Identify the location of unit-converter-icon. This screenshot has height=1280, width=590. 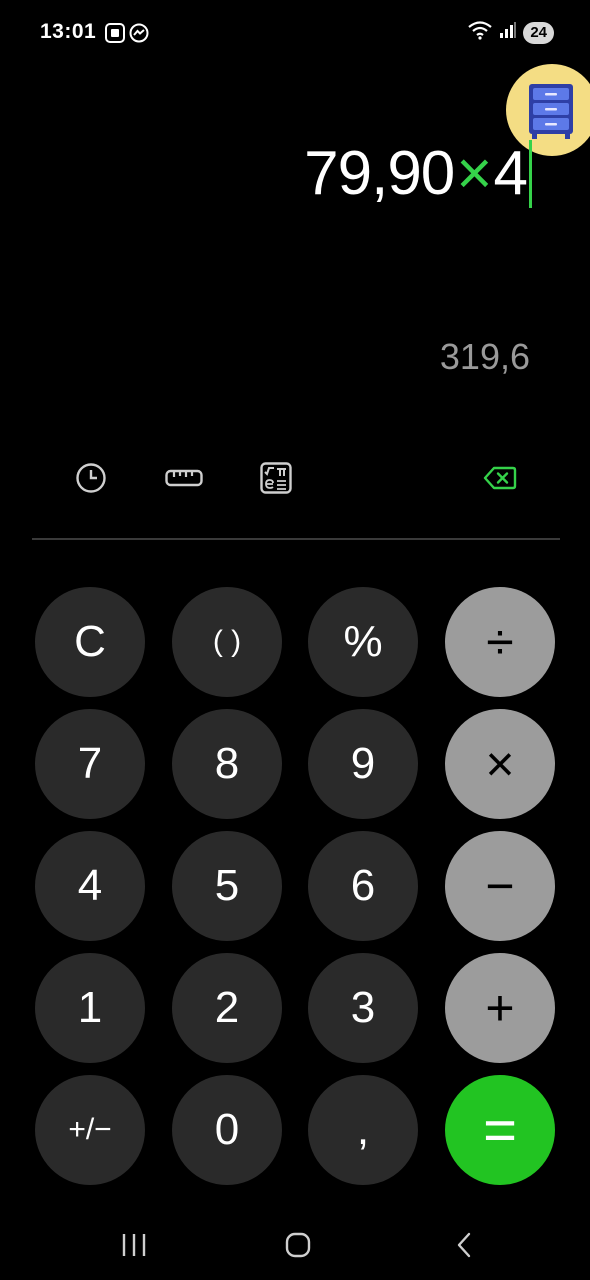
(184, 478).